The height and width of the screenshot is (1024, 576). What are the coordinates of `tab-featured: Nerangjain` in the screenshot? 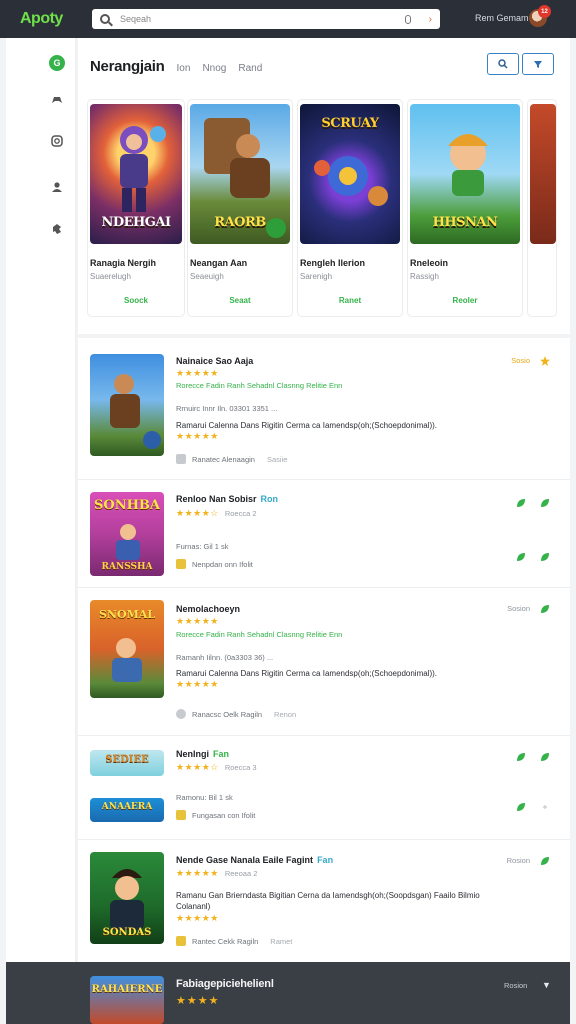 It's located at (127, 66).